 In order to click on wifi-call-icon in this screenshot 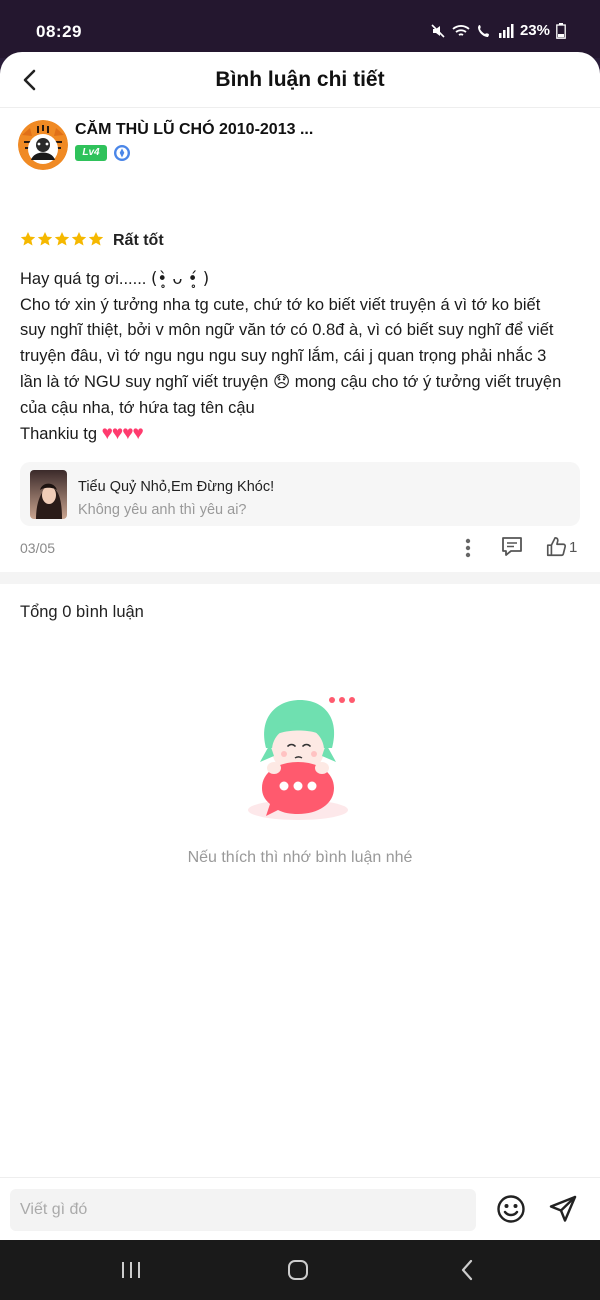, I will do `click(483, 30)`.